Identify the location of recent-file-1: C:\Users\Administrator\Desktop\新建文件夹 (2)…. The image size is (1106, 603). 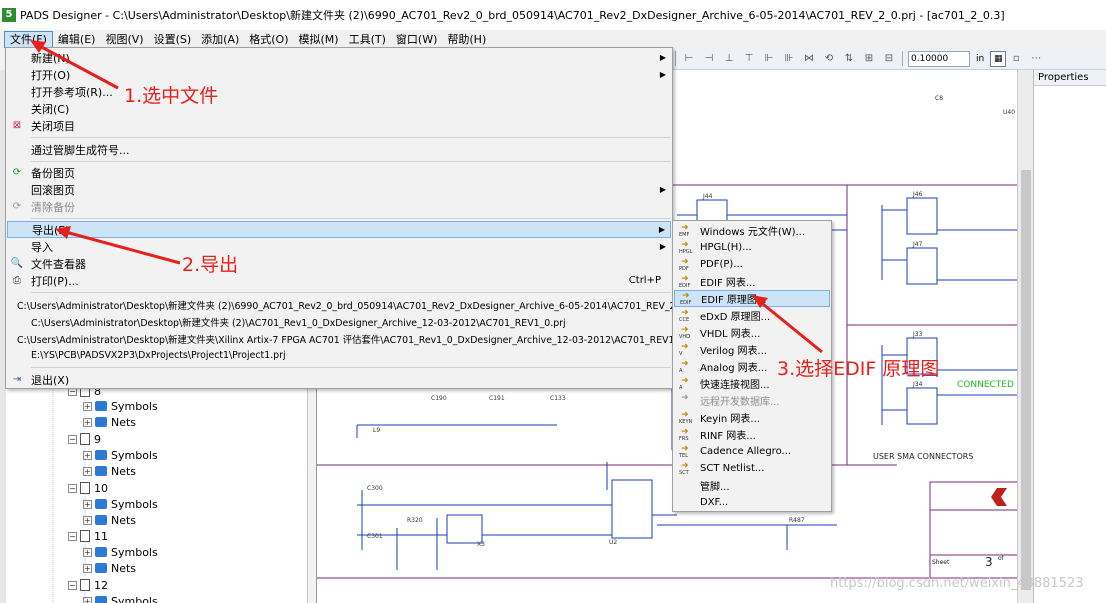
(354, 304).